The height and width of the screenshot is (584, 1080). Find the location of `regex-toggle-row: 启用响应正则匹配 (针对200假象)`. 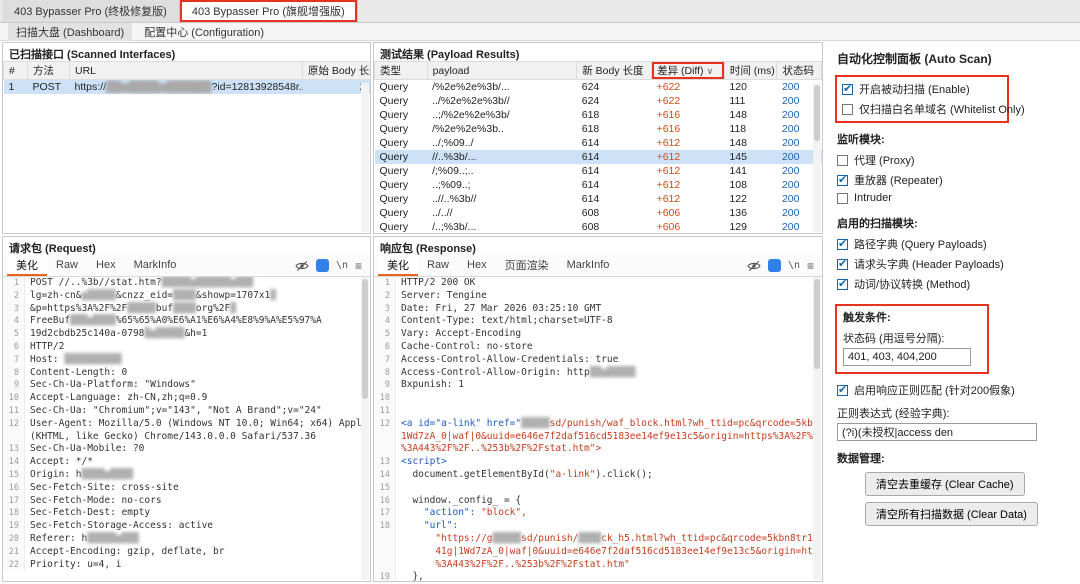

regex-toggle-row: 启用响应正则匹配 (针对200假象) is located at coordinates (952, 390).